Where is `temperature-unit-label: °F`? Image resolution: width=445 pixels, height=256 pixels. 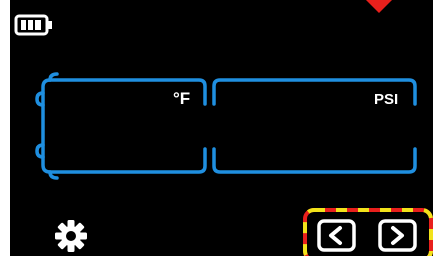
temperature-unit-label: °F is located at coordinates (182, 98).